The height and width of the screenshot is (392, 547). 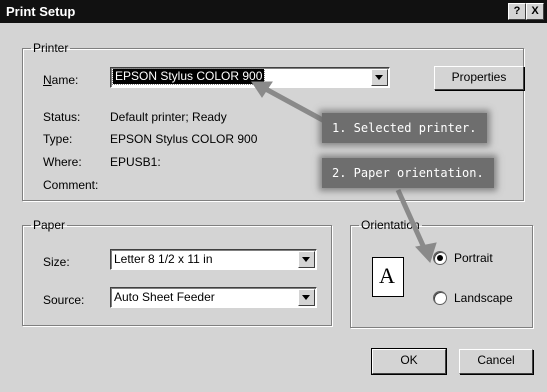 I want to click on arrow-line-orientation, so click(x=411, y=220).